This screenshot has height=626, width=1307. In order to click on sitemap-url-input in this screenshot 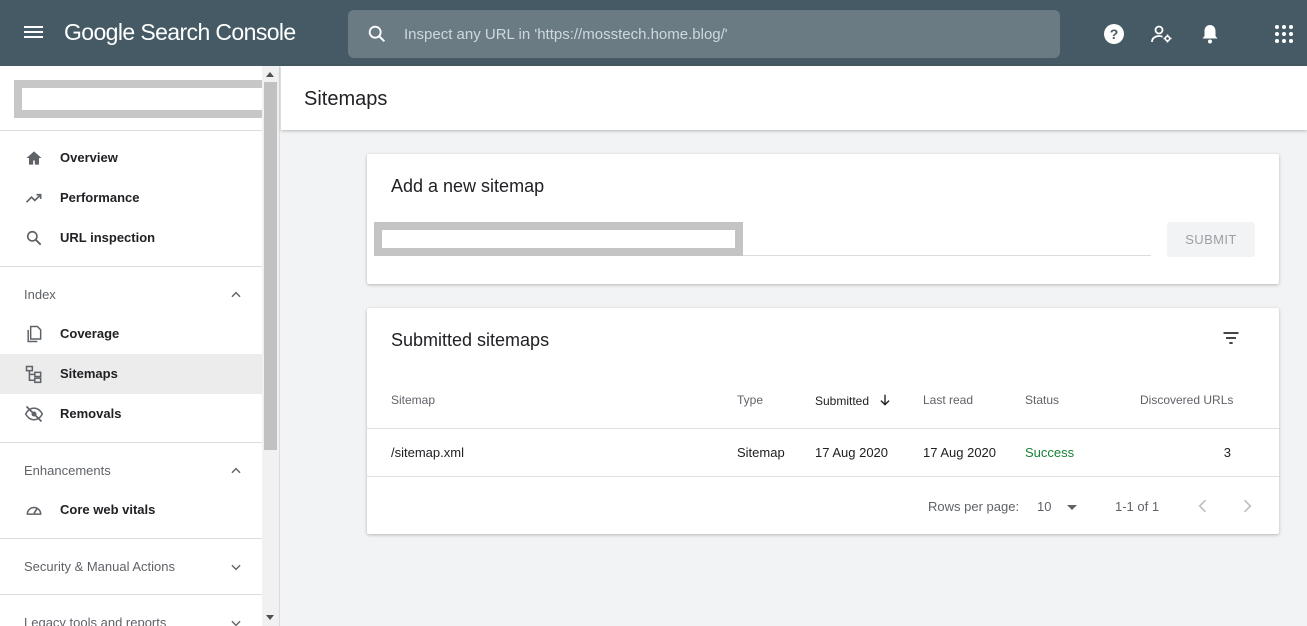, I will do `click(558, 239)`.